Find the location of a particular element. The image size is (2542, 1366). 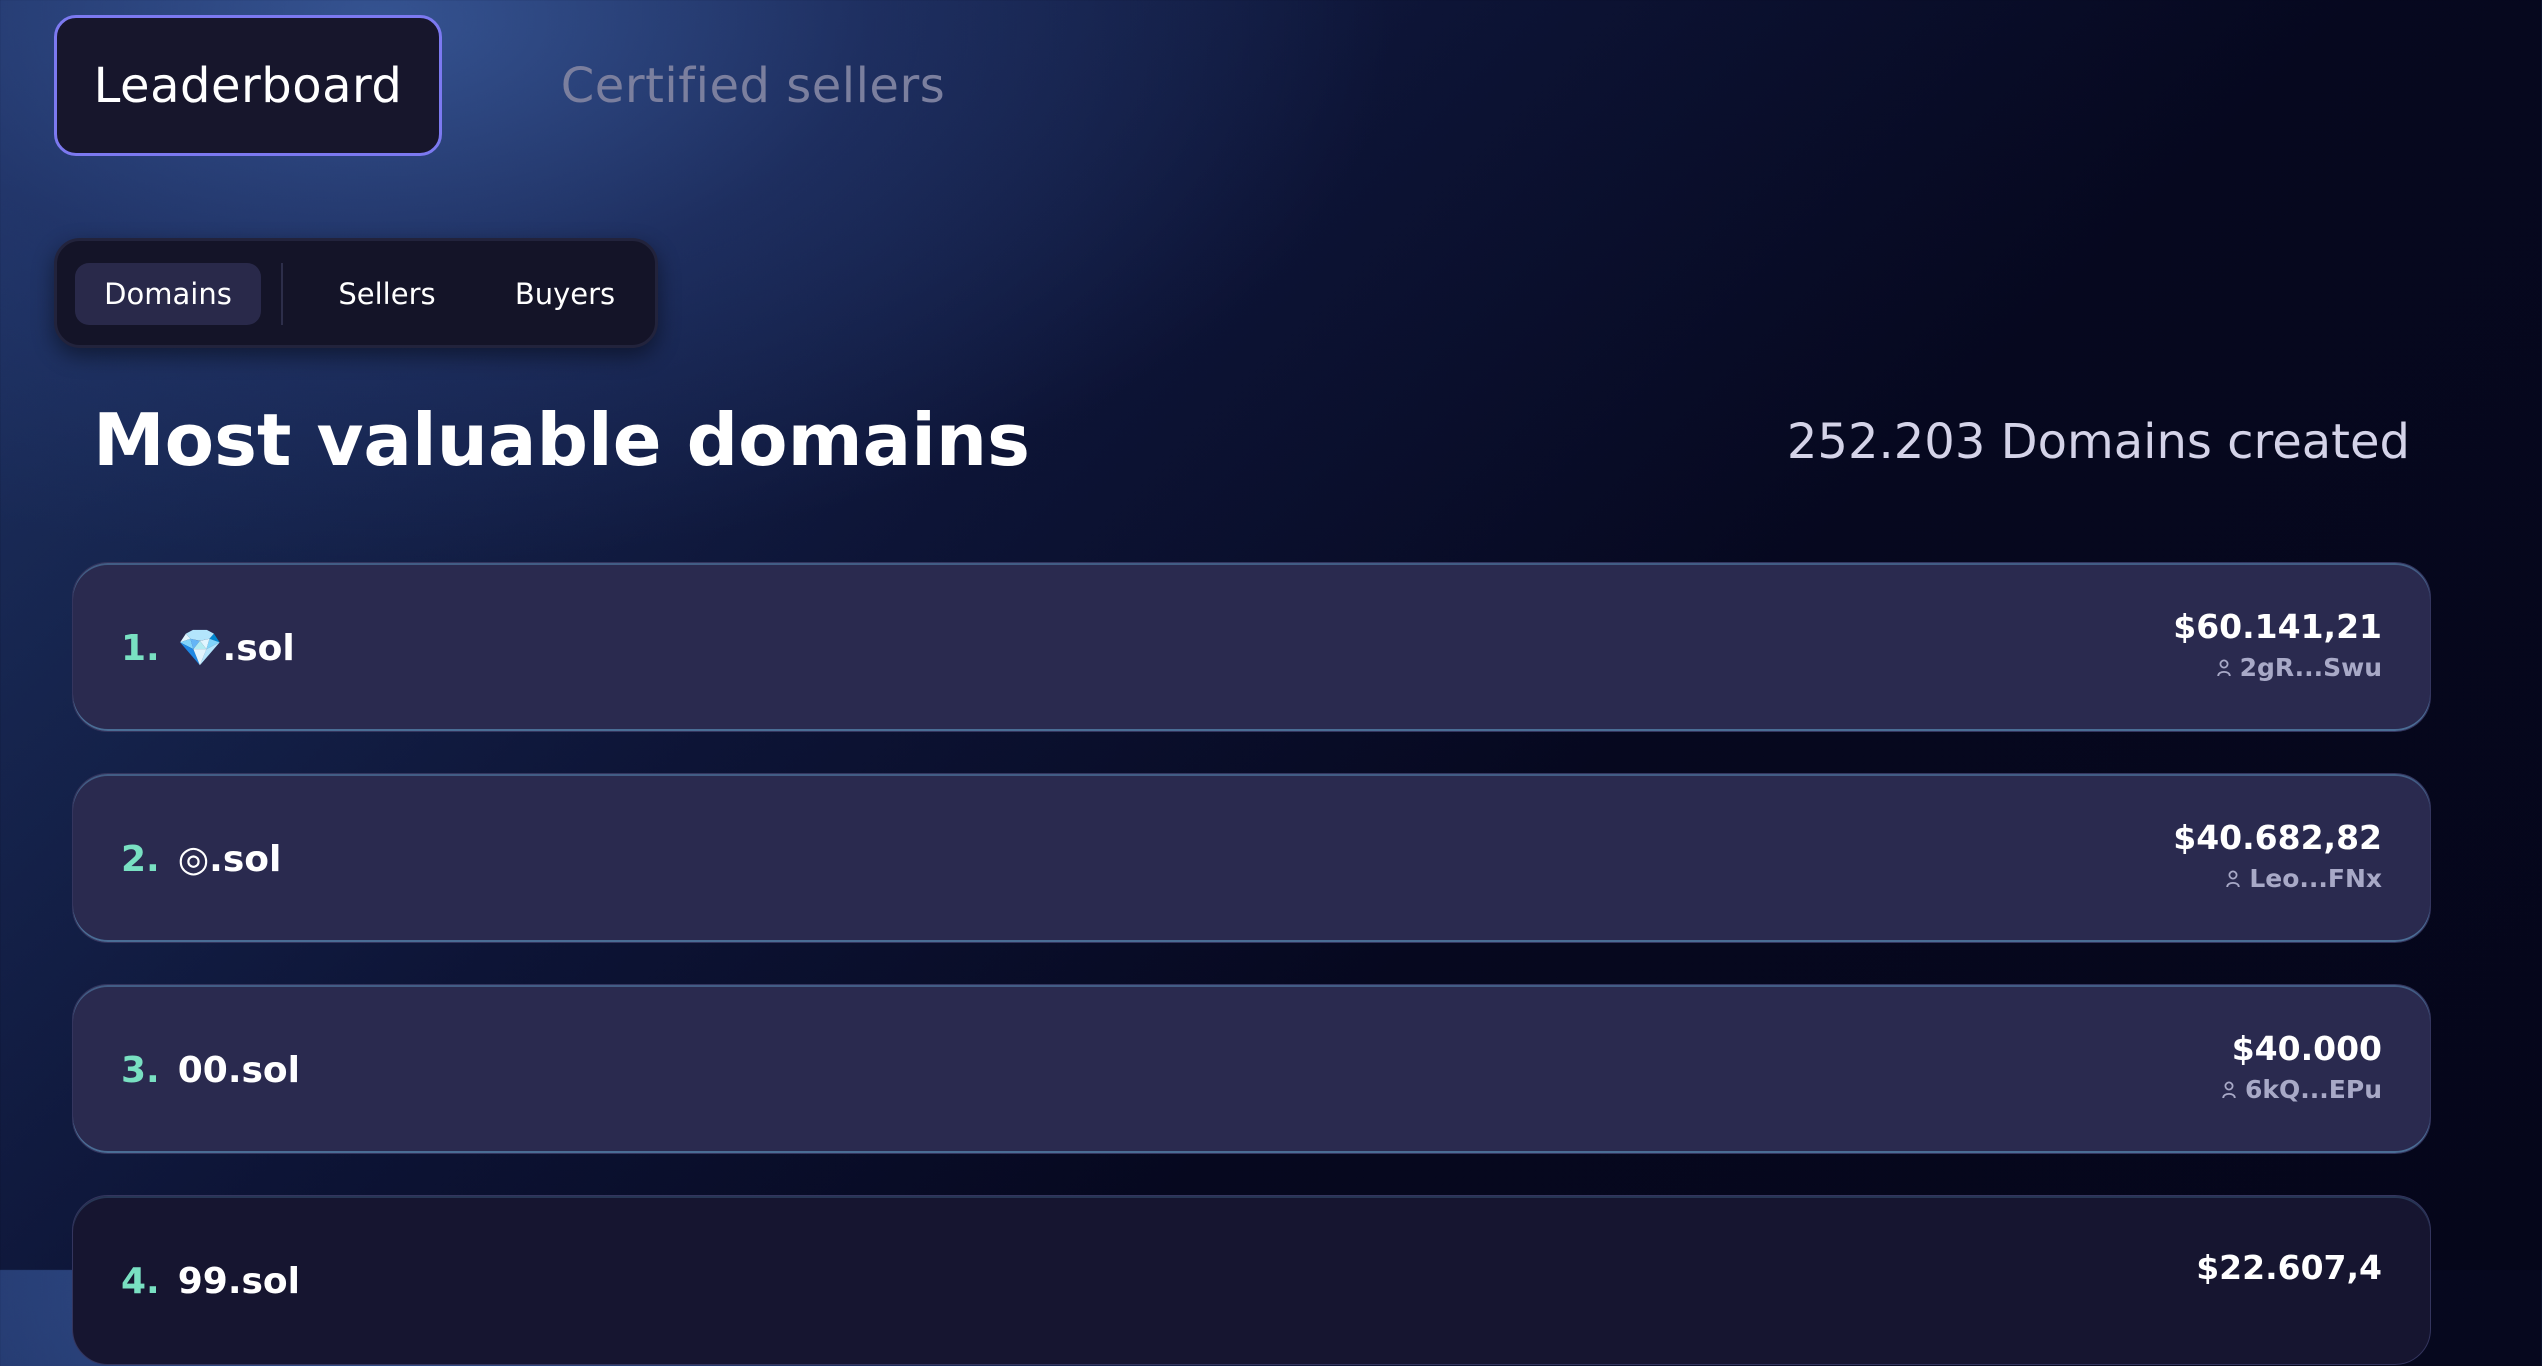

domain-owner: 2gR...Swu is located at coordinates (2277, 668).